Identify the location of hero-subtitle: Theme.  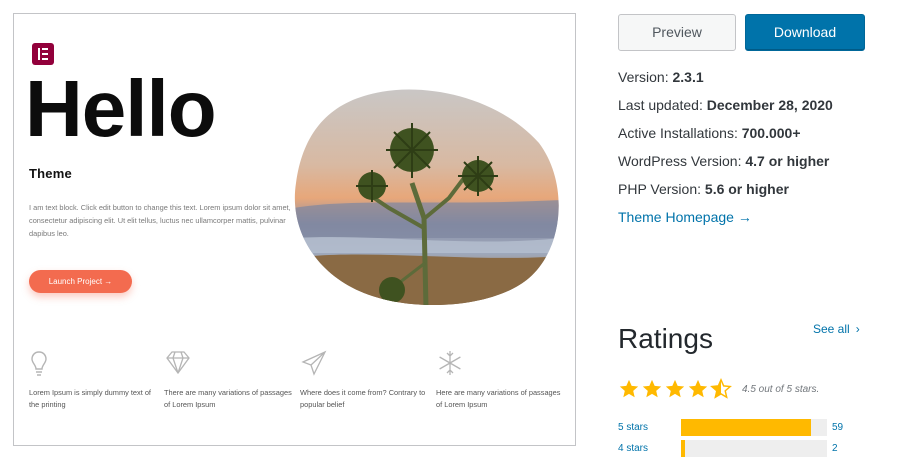
(50, 173).